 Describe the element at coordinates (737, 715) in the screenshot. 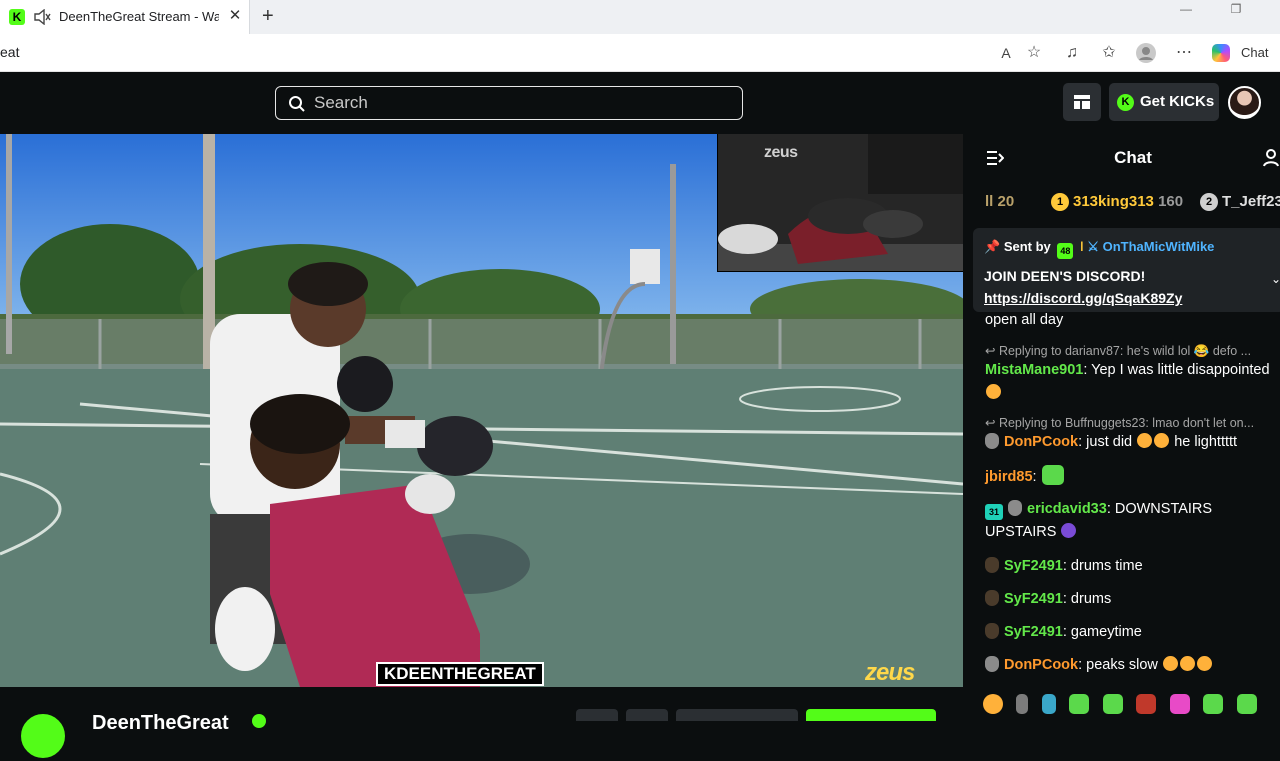

I see `subscribe-button` at that location.